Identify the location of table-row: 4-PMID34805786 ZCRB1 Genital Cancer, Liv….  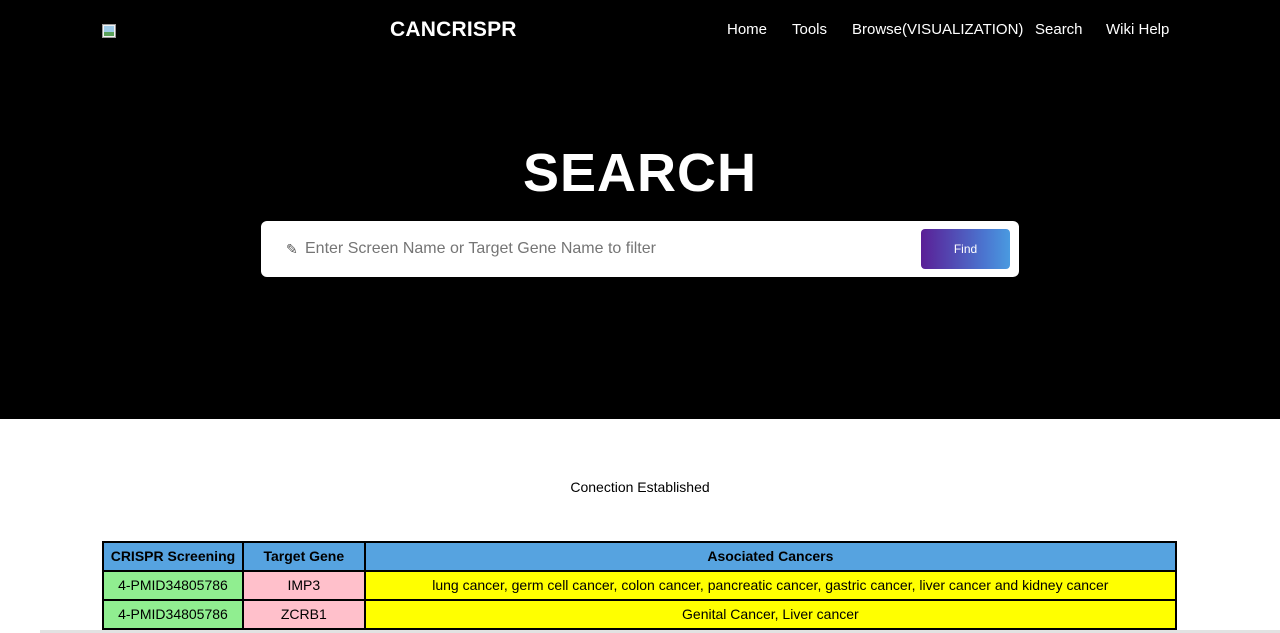
(640, 614).